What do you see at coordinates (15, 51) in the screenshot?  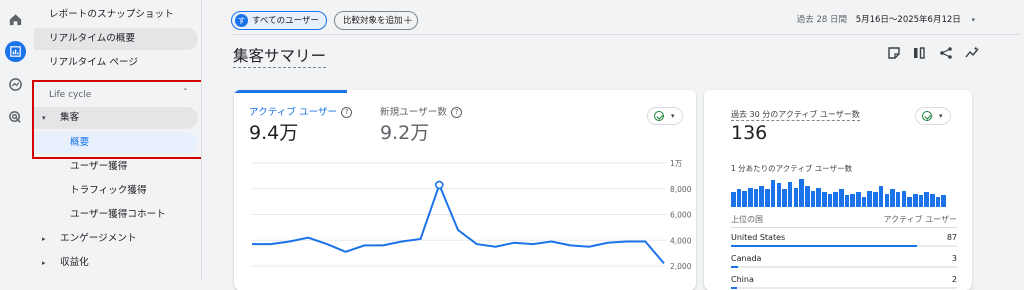 I see `reports-icon` at bounding box center [15, 51].